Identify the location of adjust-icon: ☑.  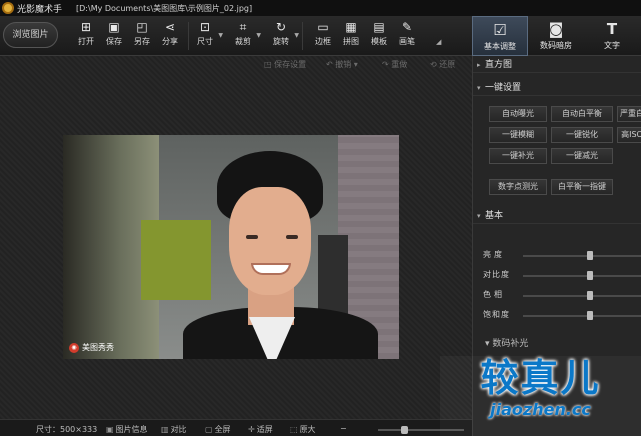
(500, 30).